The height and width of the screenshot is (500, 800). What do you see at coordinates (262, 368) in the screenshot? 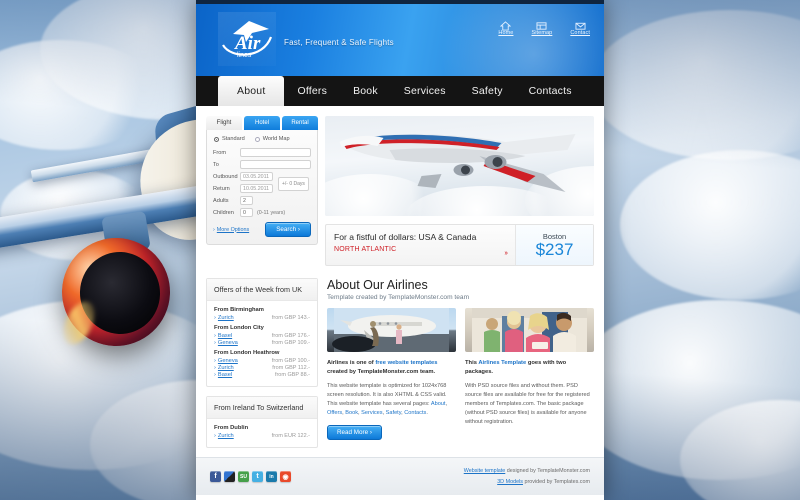
I see `offer-row: Zurich from GBP 112.-` at bounding box center [262, 368].